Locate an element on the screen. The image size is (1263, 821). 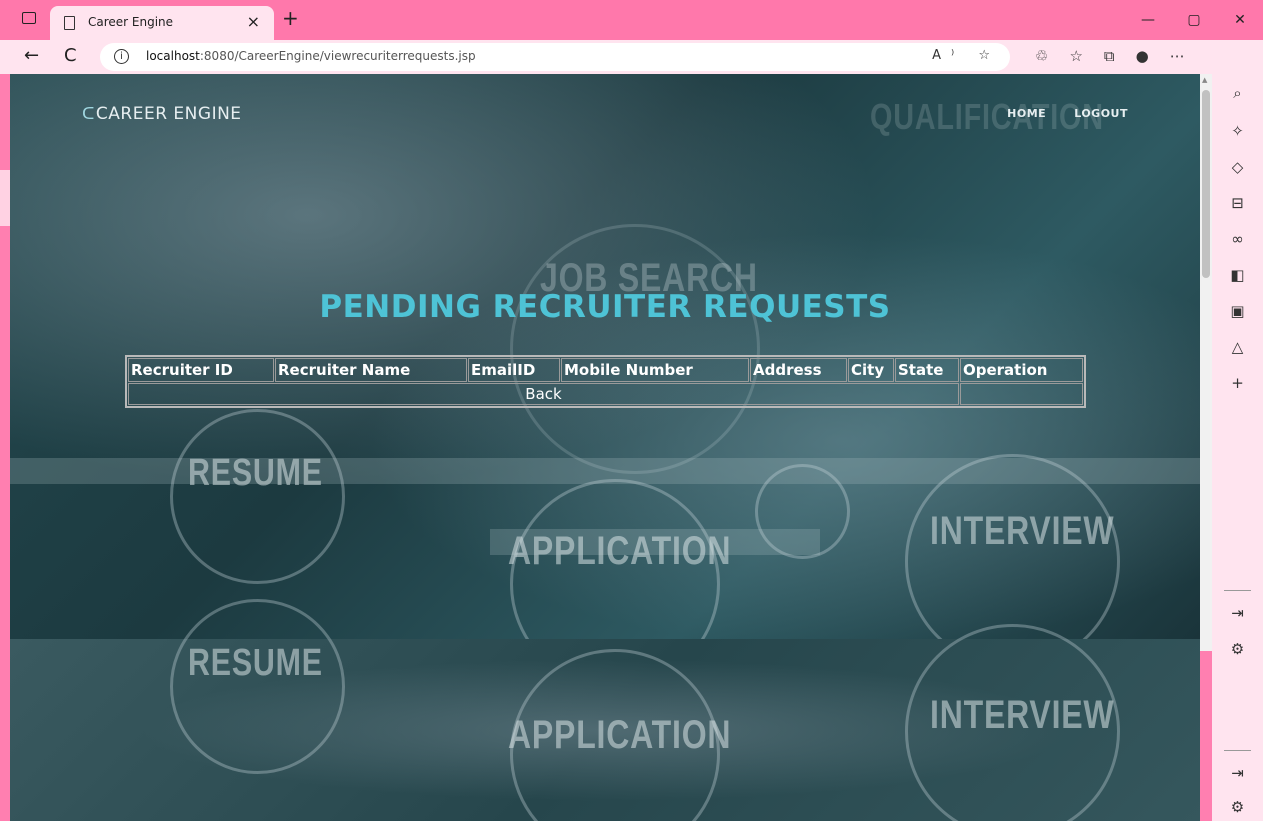
profile-icon: ● is located at coordinates (1142, 56).